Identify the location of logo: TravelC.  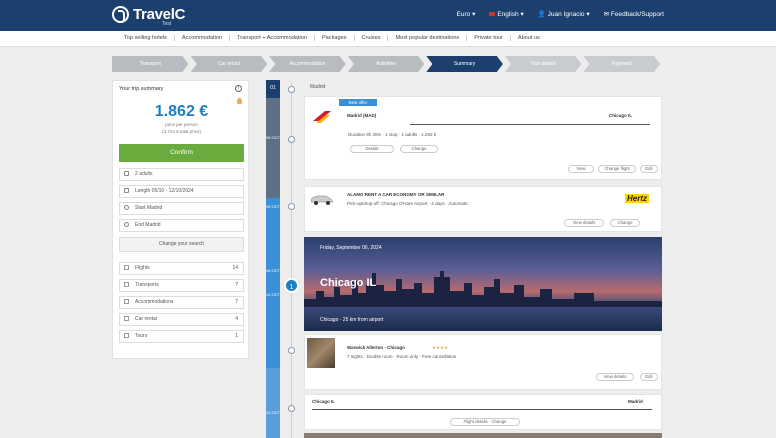
(148, 14).